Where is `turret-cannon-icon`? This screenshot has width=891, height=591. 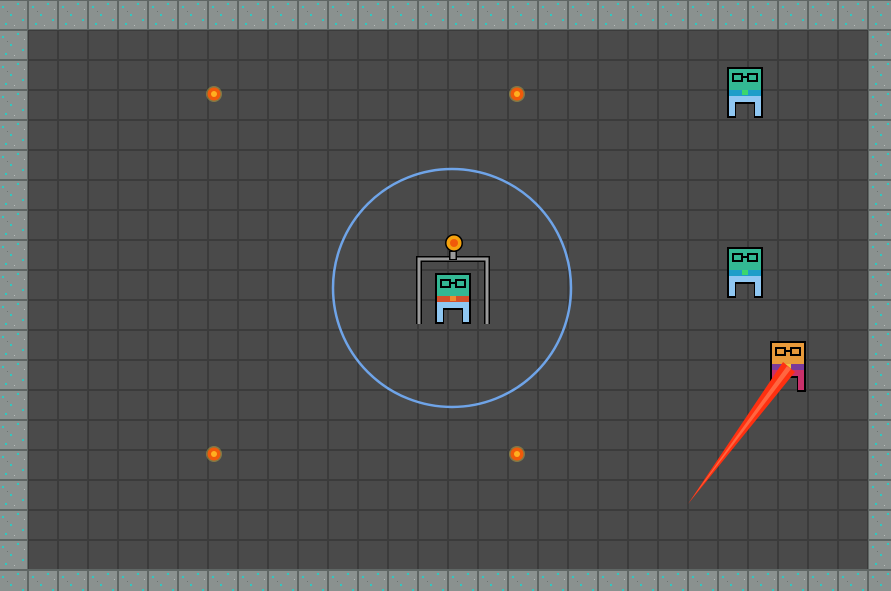 turret-cannon-icon is located at coordinates (454, 243).